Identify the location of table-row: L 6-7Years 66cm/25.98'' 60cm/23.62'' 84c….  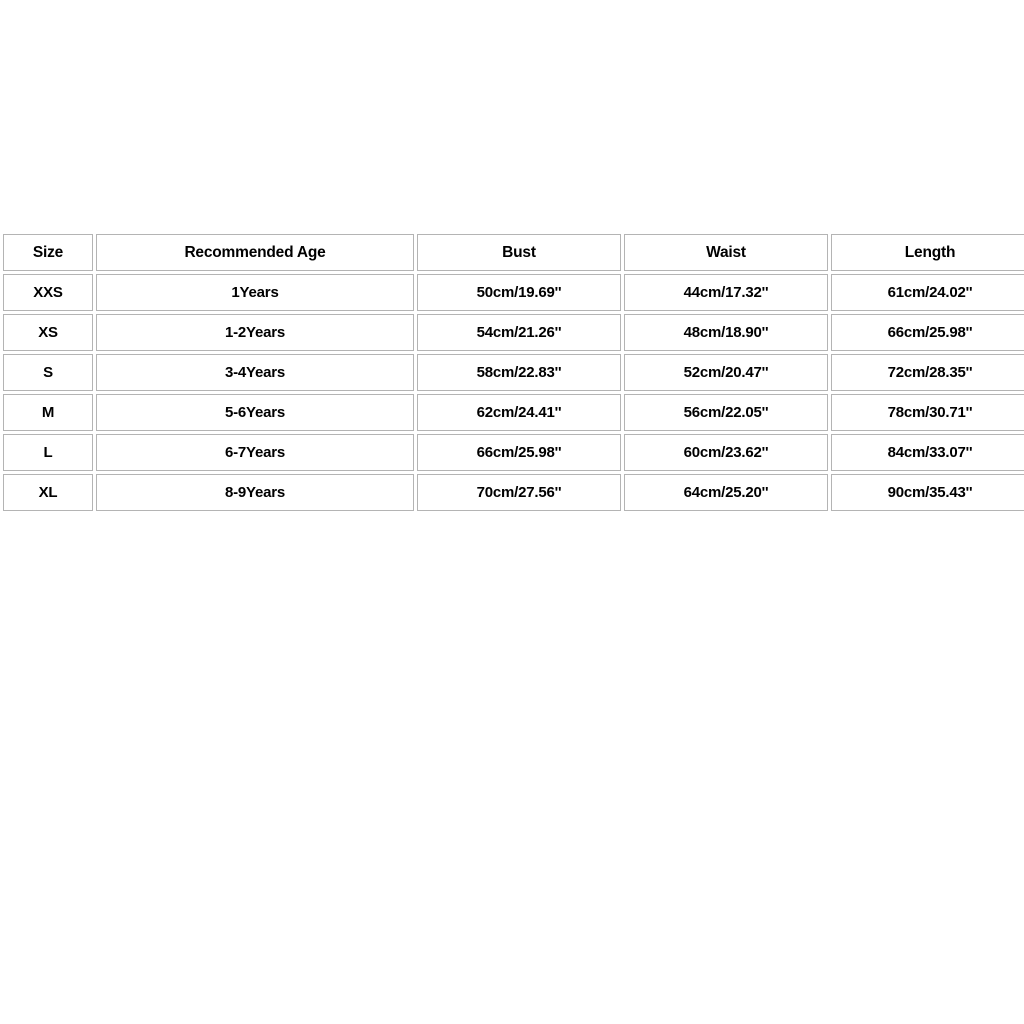
(513, 452).